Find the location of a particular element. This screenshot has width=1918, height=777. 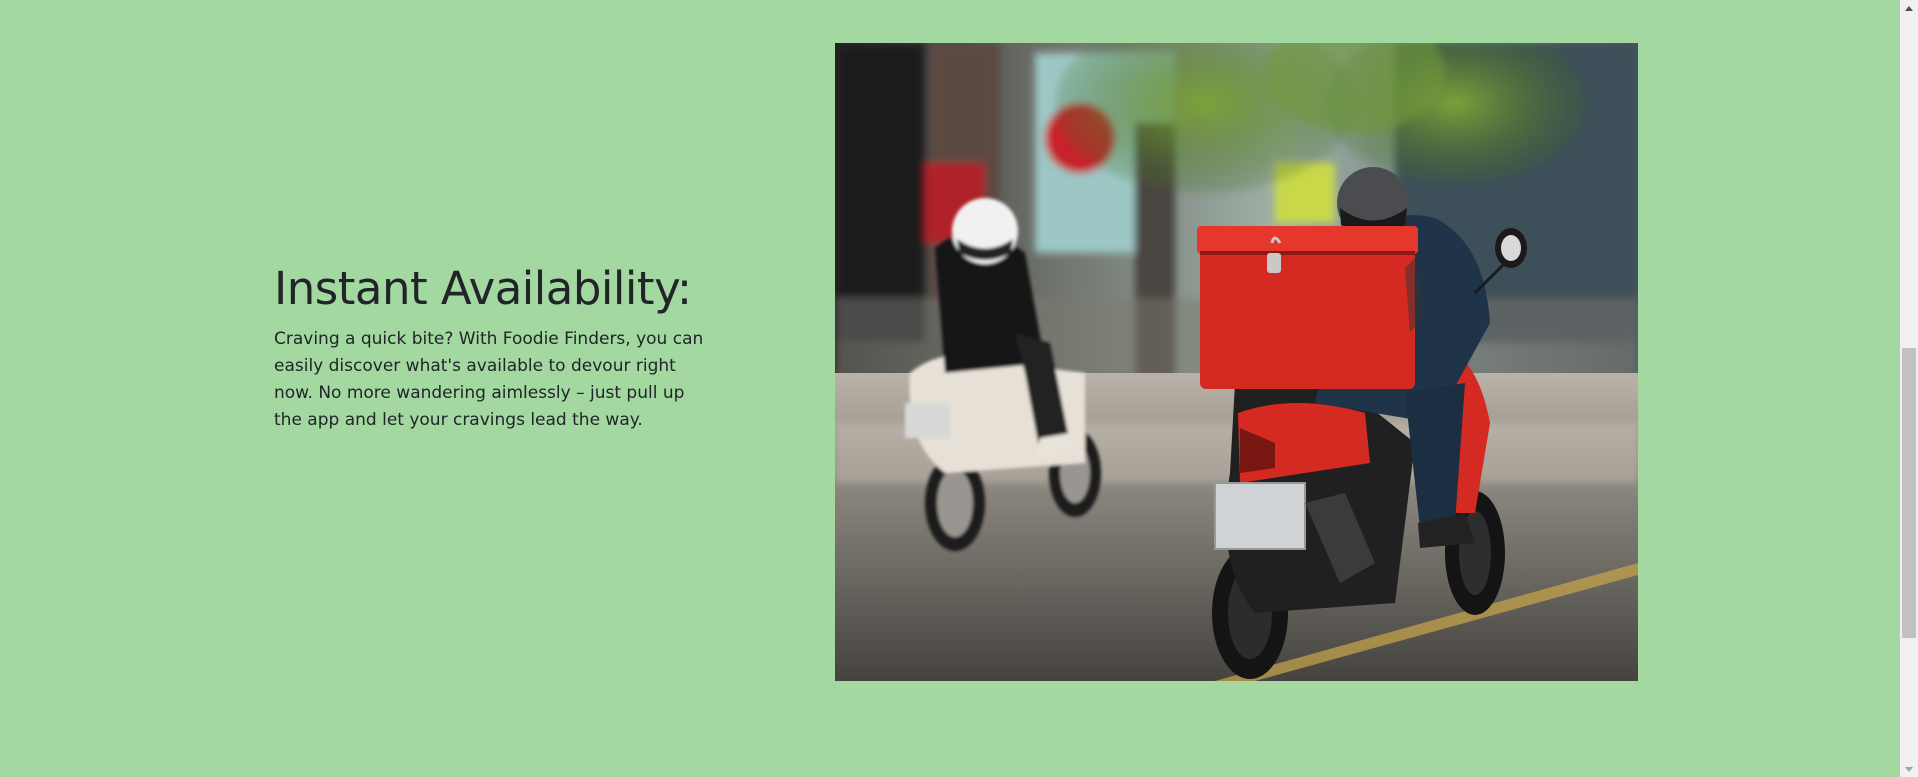

feature-heading: Instant Availability: is located at coordinates (483, 288).